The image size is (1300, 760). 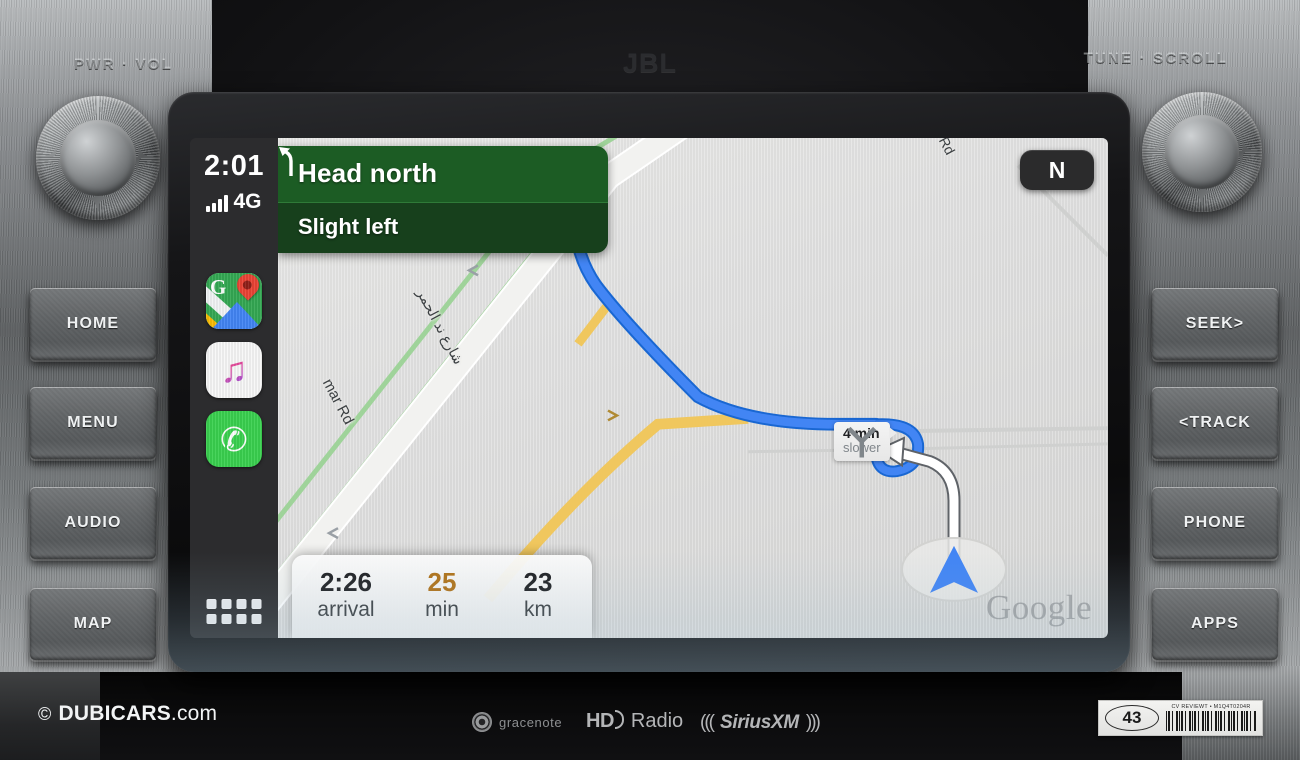 I want to click on seek-button-label: SEEK>, so click(x=1215, y=323).